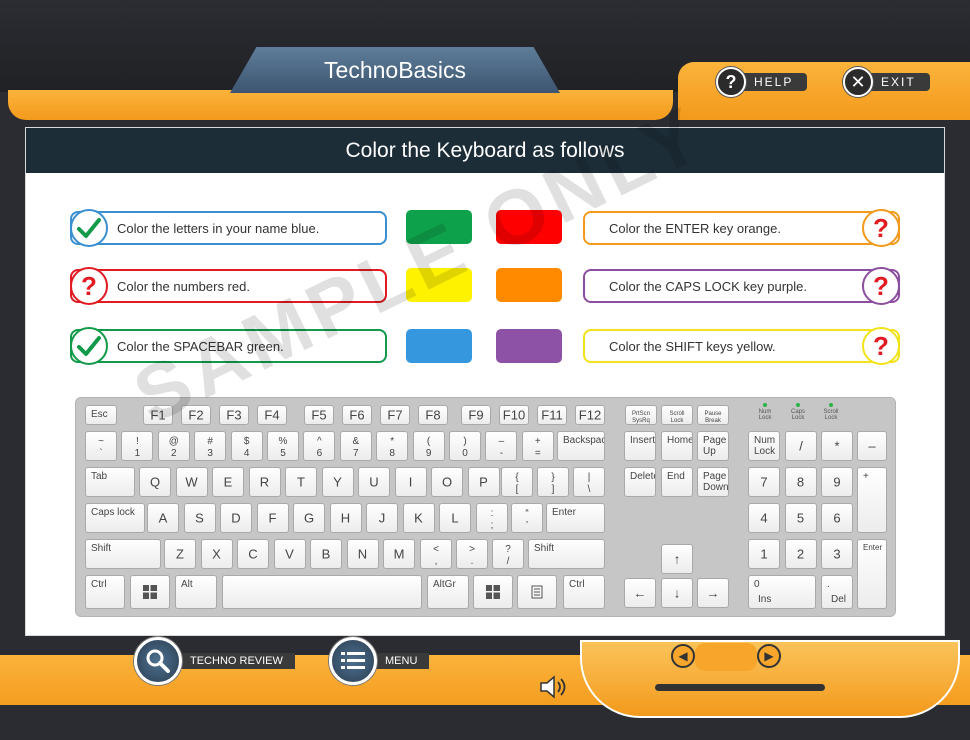 The height and width of the screenshot is (740, 970). Describe the element at coordinates (713, 446) in the screenshot. I see `key-page-up: Page Up` at that location.